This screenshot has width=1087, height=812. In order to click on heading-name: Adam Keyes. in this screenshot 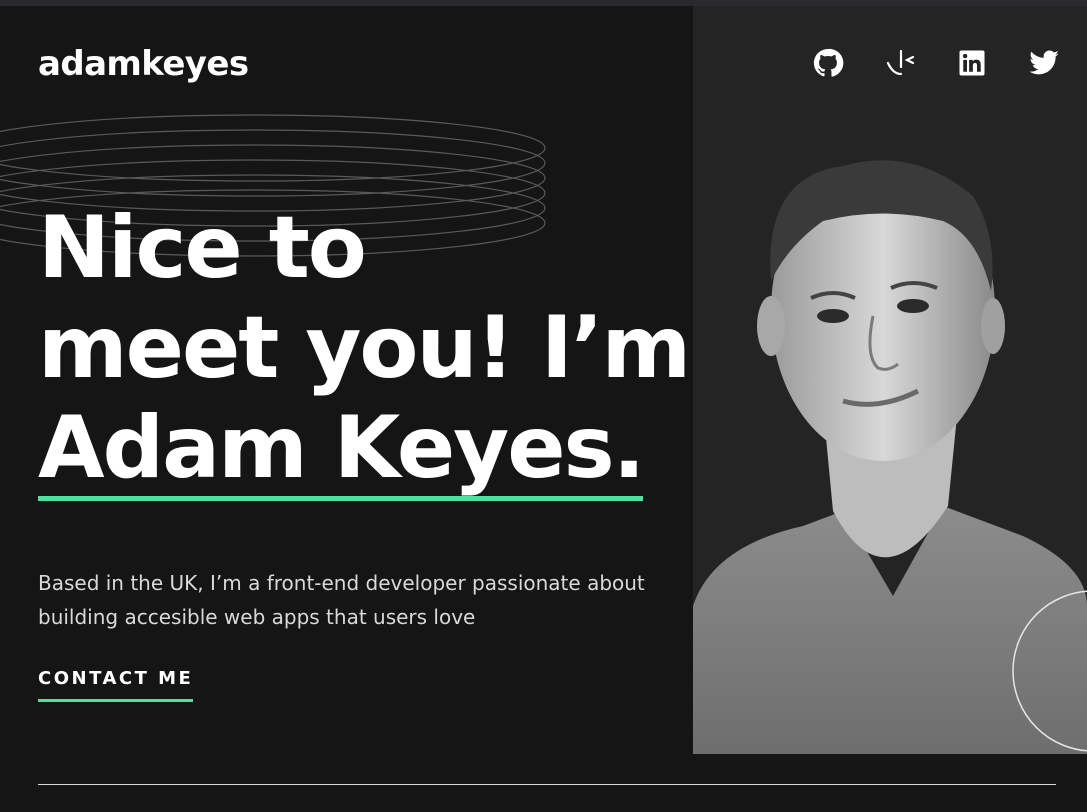, I will do `click(341, 452)`.